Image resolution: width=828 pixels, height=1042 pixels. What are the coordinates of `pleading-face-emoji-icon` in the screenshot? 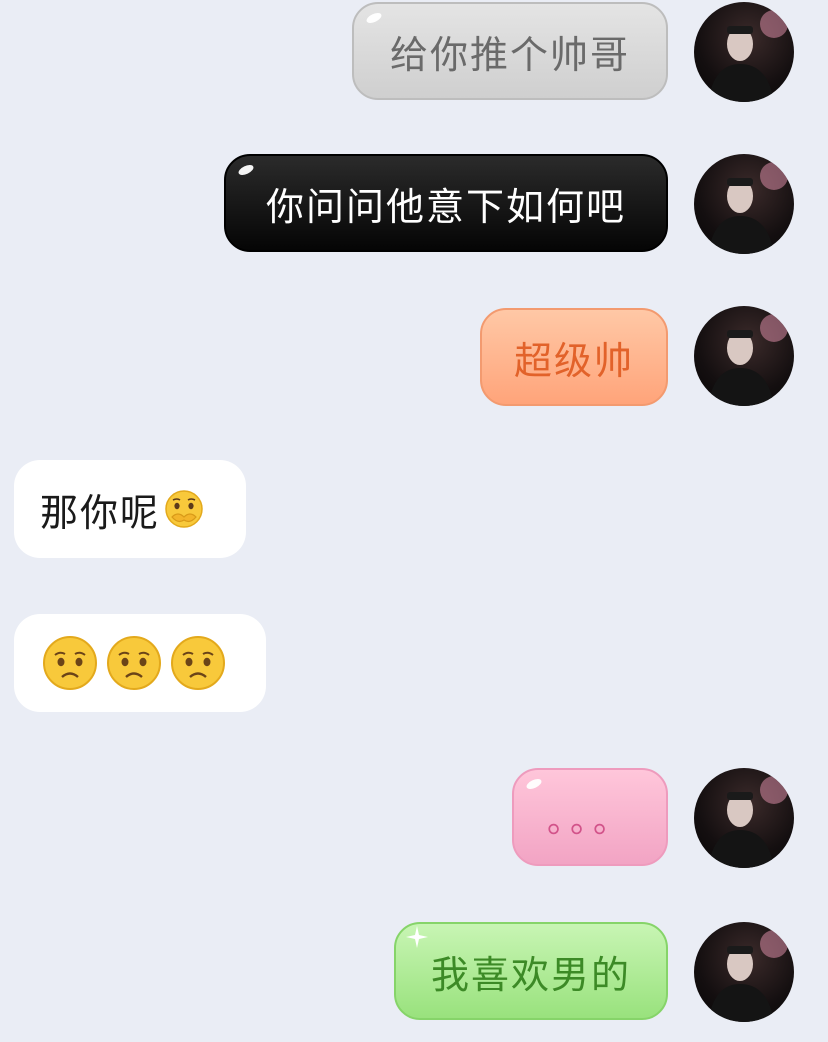 It's located at (184, 509).